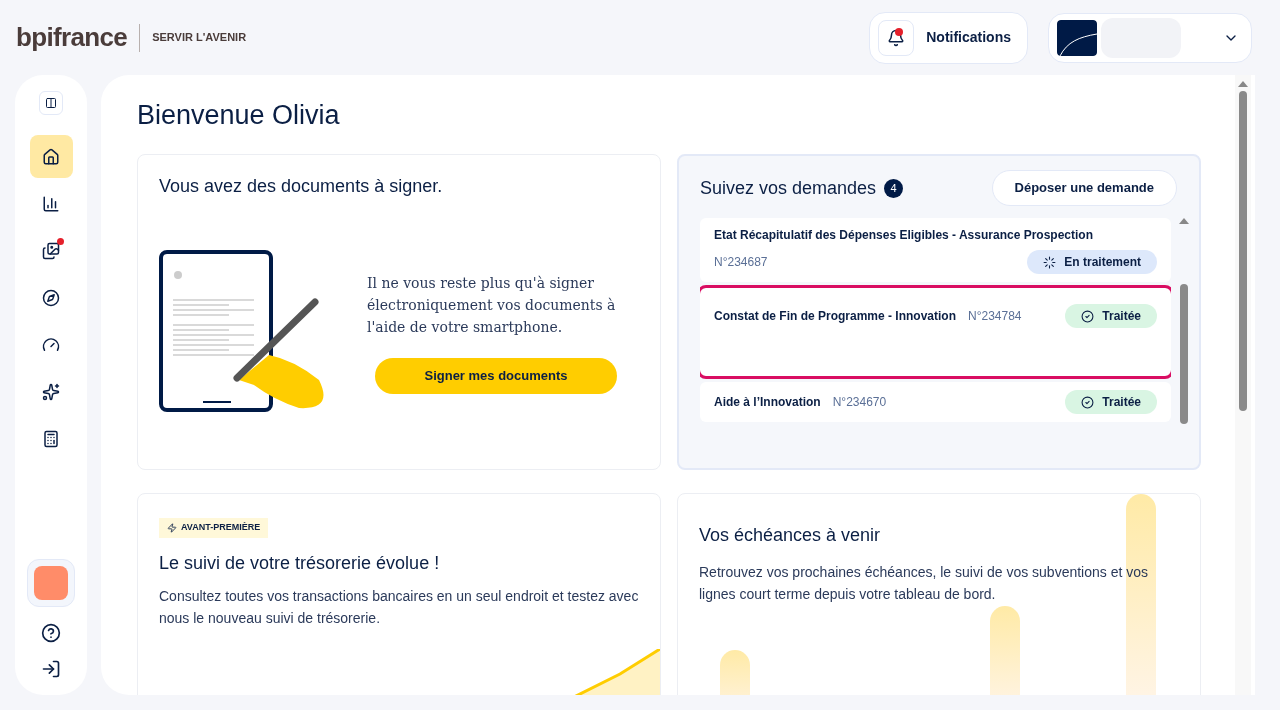  Describe the element at coordinates (835, 316) in the screenshot. I see `request-title: Constat de Fin de Programme - Innovation` at that location.